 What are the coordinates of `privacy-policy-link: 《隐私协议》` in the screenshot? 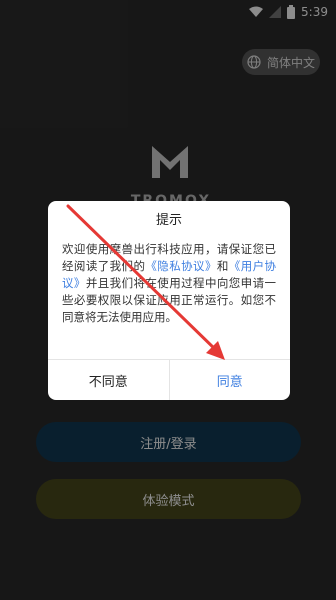 It's located at (180, 266).